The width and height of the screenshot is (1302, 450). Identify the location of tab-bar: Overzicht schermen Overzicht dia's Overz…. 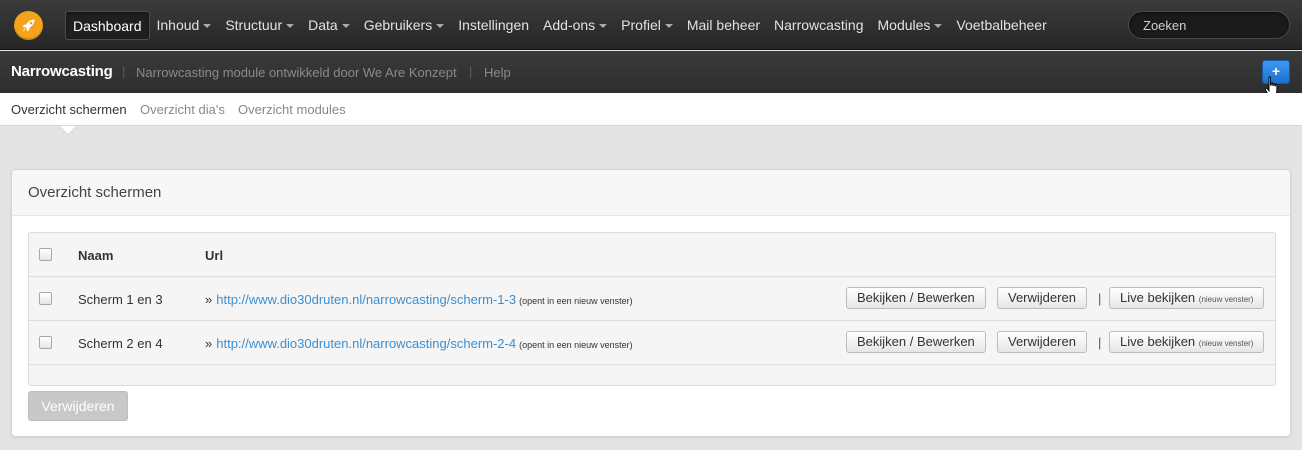
(651, 109).